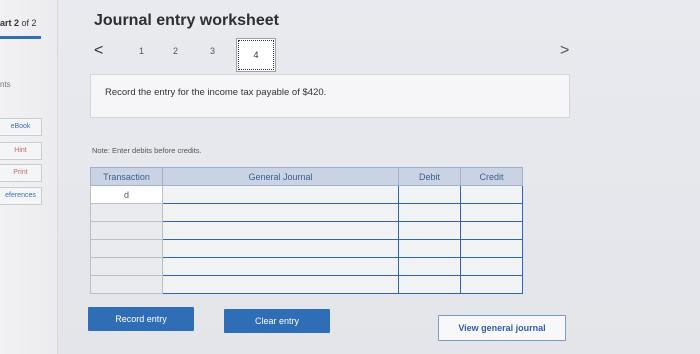 The image size is (700, 354). Describe the element at coordinates (10, 23) in the screenshot. I see `part-label-text: art 2` at that location.